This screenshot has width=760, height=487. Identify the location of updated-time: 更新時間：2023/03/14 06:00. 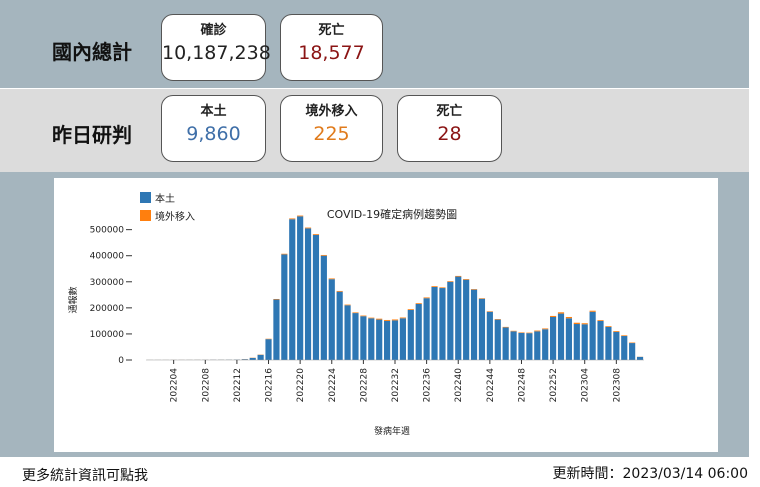
(650, 474).